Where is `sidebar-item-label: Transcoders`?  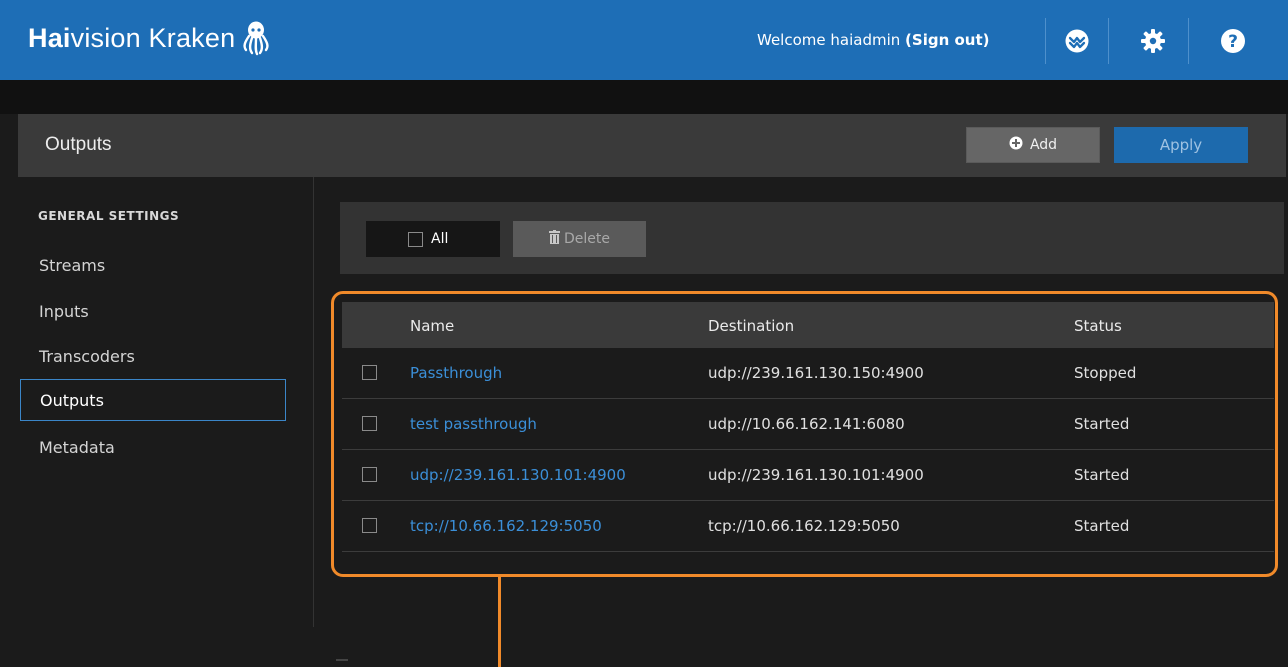
sidebar-item-label: Transcoders is located at coordinates (87, 356).